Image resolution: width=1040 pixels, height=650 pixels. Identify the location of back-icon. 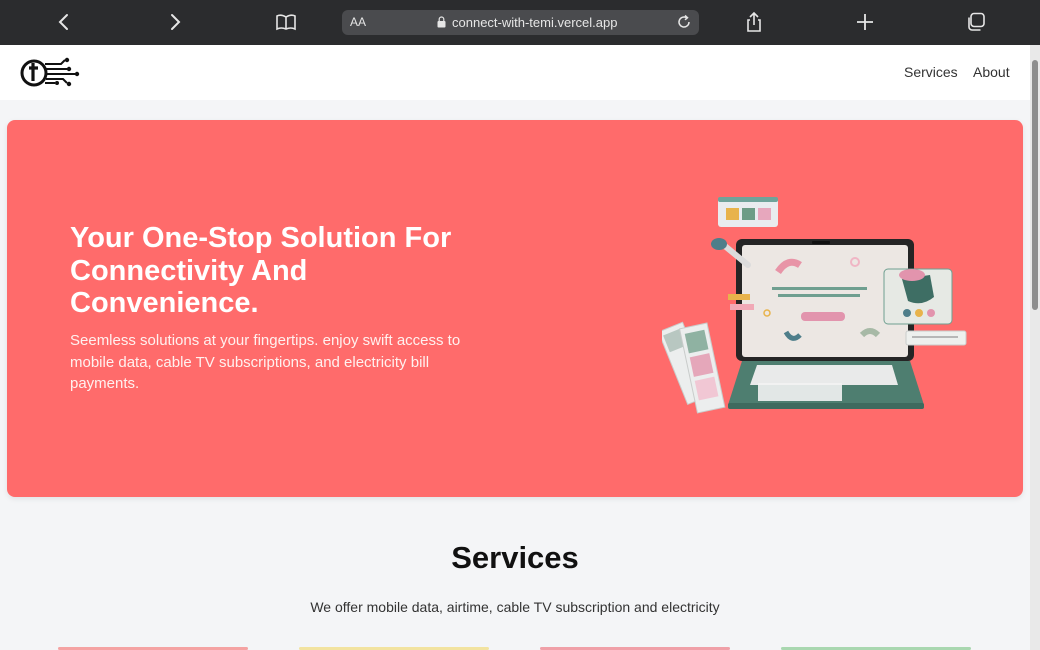
(64, 22).